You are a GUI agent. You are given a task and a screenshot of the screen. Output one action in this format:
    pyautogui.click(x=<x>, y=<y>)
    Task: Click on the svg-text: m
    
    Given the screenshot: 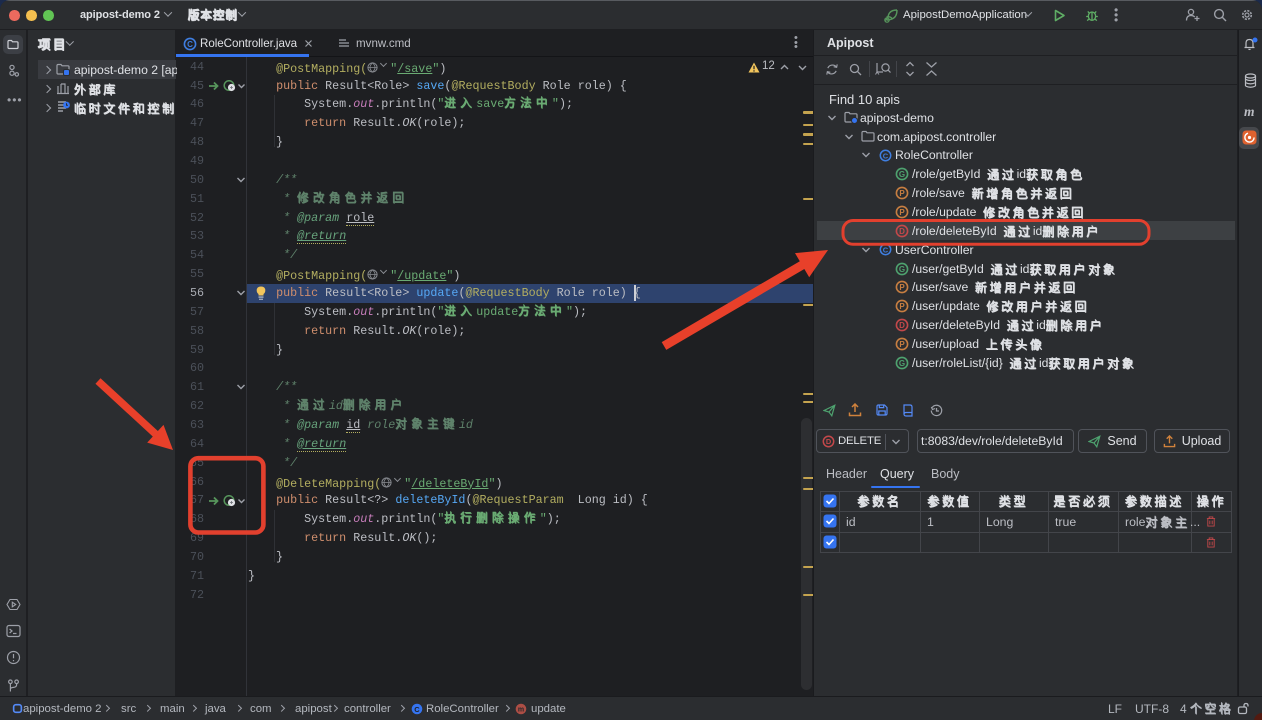 What is the action you would take?
    pyautogui.click(x=521, y=710)
    